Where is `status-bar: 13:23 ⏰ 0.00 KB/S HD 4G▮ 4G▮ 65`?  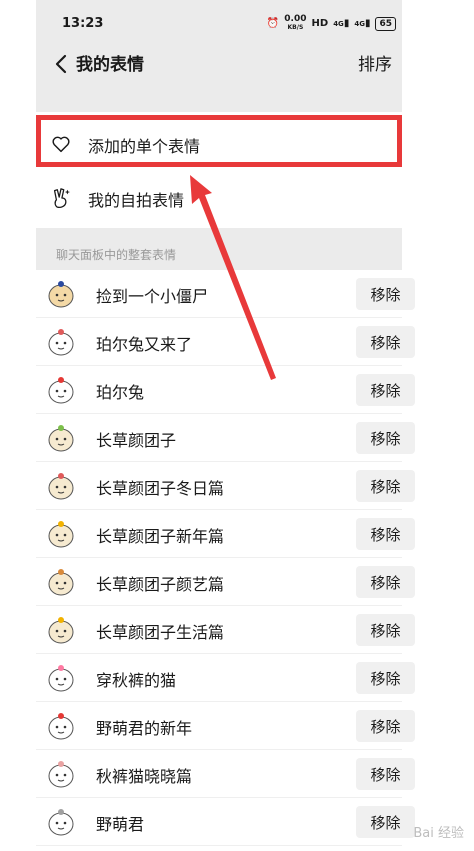 status-bar: 13:23 ⏰ 0.00 KB/S HD 4G▮ 4G▮ 65 is located at coordinates (219, 23).